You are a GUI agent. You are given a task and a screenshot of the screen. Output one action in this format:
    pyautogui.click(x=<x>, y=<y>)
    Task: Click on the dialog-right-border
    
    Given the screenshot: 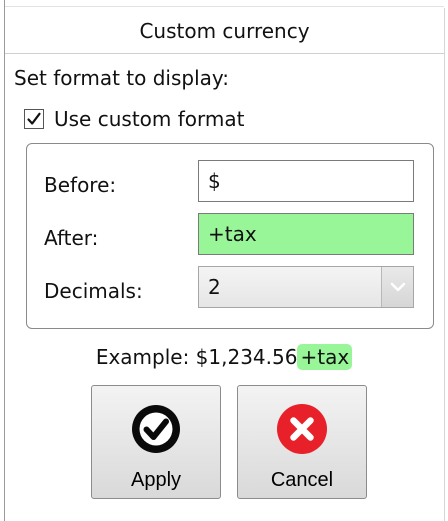 What is the action you would take?
    pyautogui.click(x=444, y=264)
    